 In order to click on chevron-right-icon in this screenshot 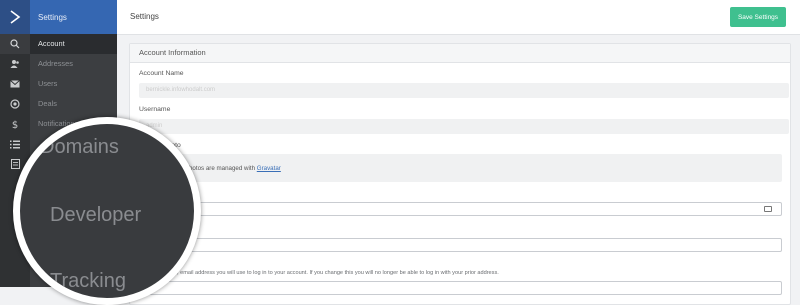, I will do `click(15, 17)`.